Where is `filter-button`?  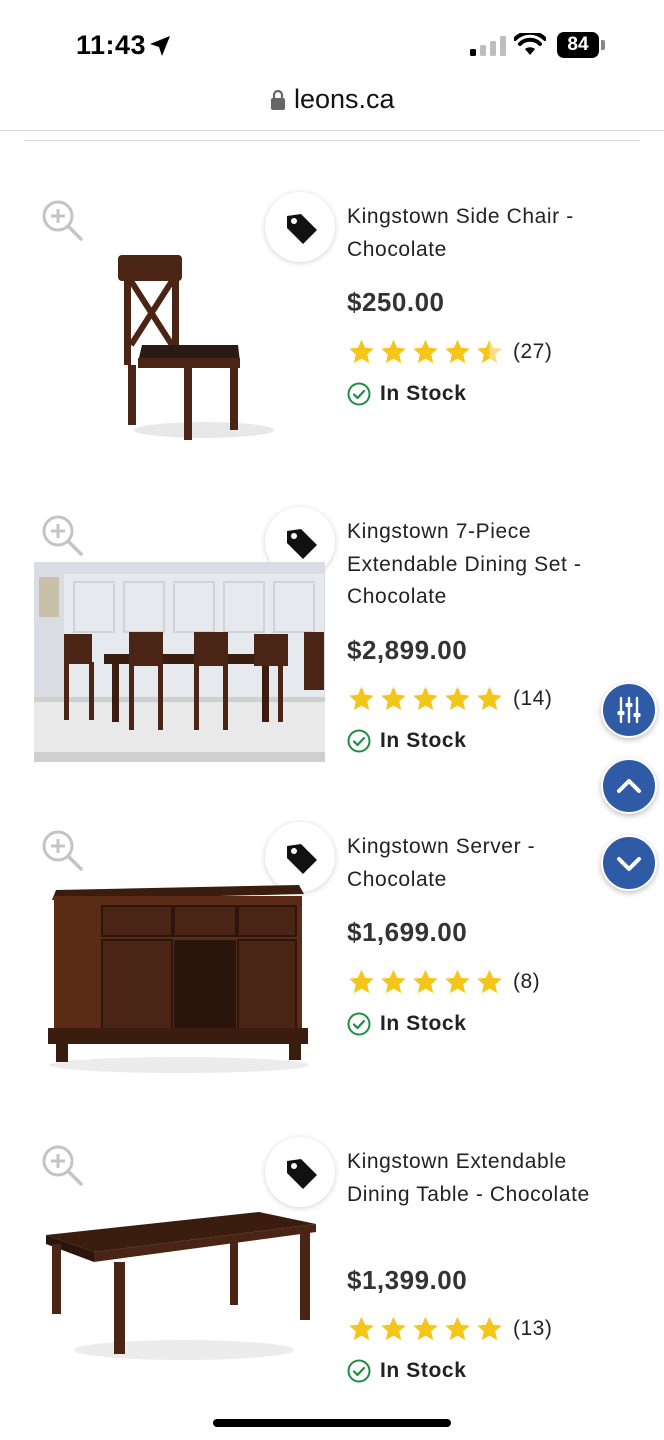 filter-button is located at coordinates (629, 710).